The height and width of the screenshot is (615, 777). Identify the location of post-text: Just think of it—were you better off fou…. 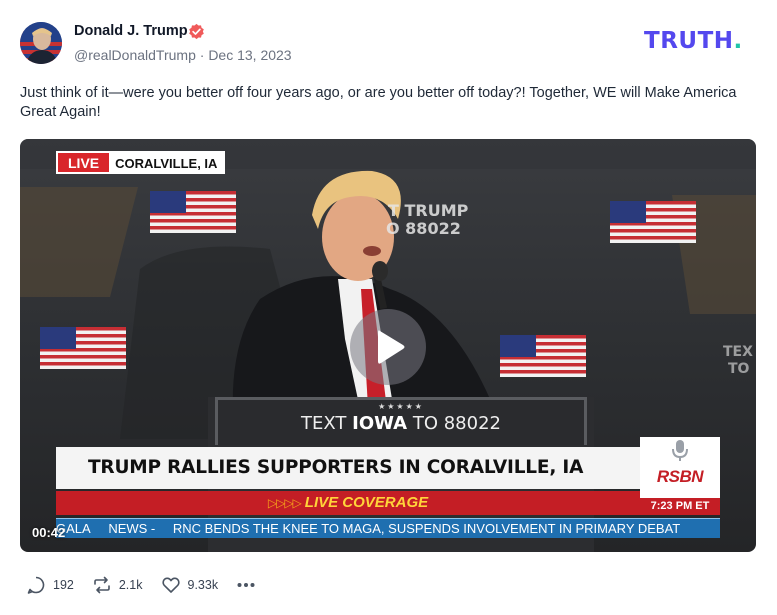
(378, 102).